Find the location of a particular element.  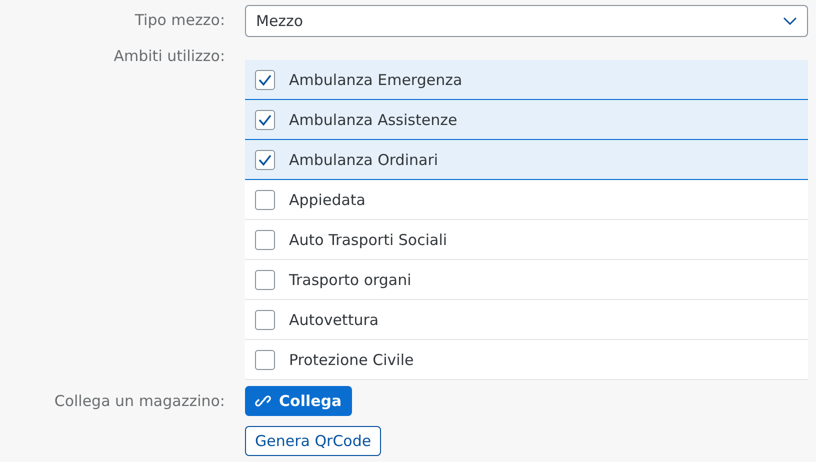

field-label: Collega un magazzino: is located at coordinates (139, 402).